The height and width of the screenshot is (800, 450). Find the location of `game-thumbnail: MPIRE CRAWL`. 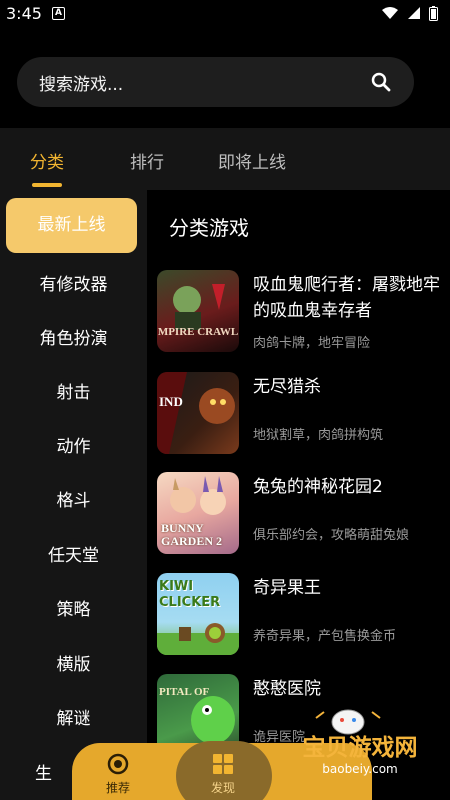

game-thumbnail: MPIRE CRAWL is located at coordinates (198, 311).